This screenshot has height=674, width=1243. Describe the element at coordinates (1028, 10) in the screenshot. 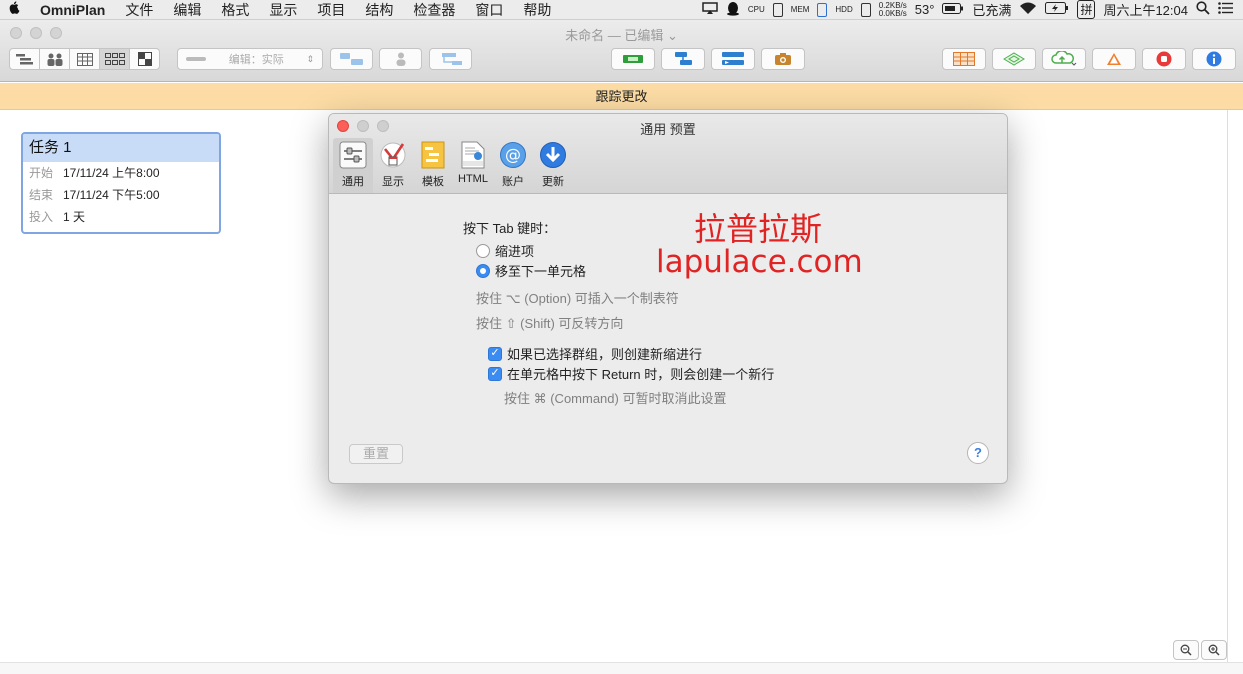

I see `wifi-icon` at that location.